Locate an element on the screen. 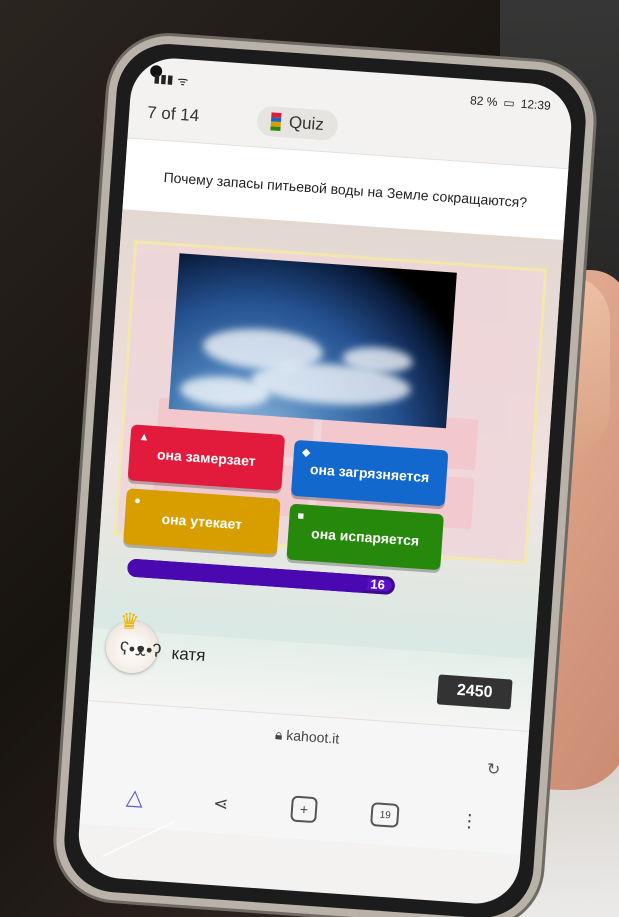 The height and width of the screenshot is (917, 619). clock: 12:39 is located at coordinates (536, 104).